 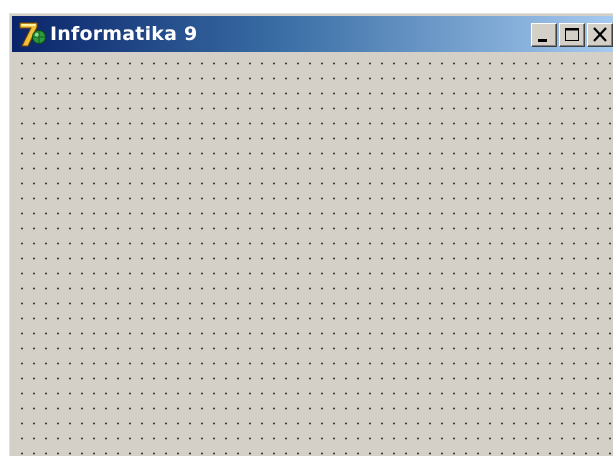 I want to click on minimize-icon, so click(x=542, y=40).